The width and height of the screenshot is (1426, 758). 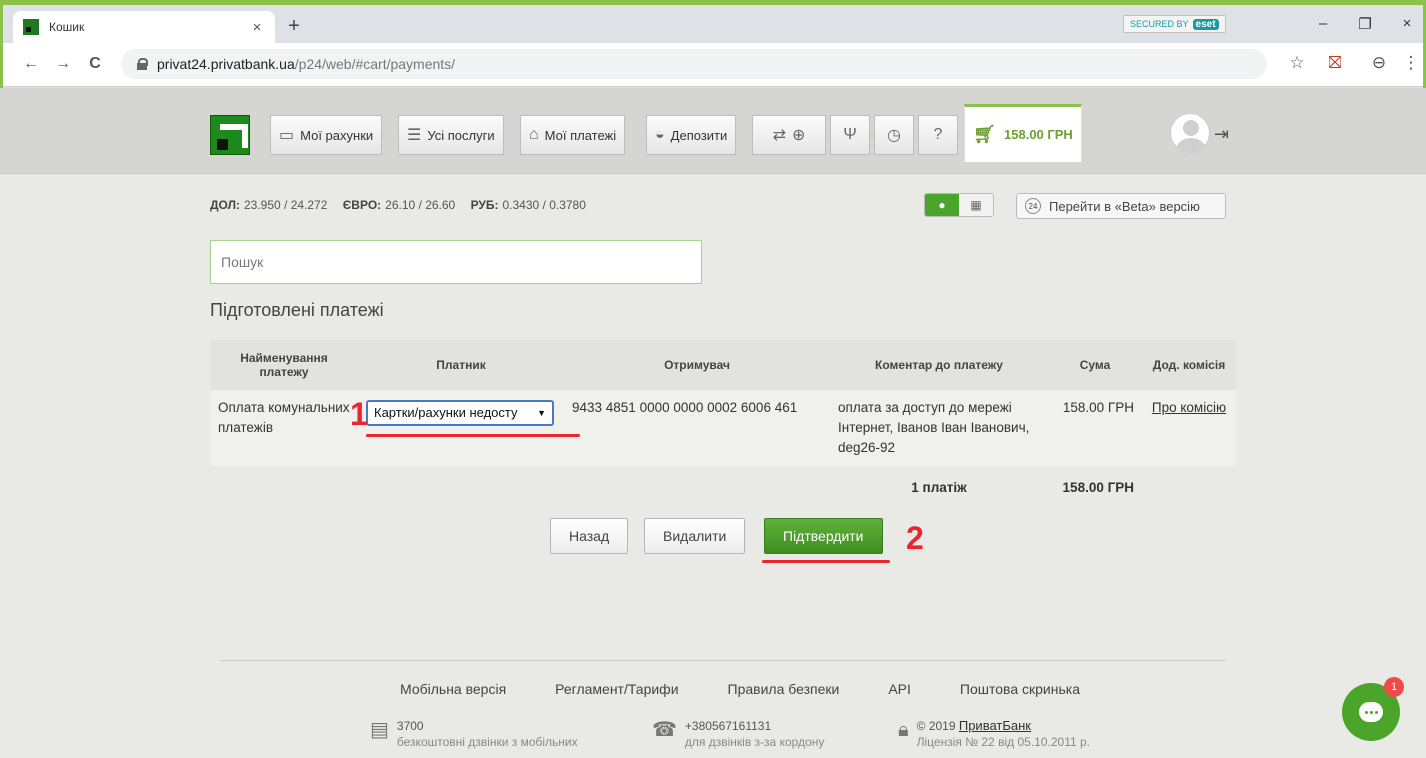 I want to click on cart-tab: 🛒︎ 158.00 ГРН, so click(x=1023, y=133).